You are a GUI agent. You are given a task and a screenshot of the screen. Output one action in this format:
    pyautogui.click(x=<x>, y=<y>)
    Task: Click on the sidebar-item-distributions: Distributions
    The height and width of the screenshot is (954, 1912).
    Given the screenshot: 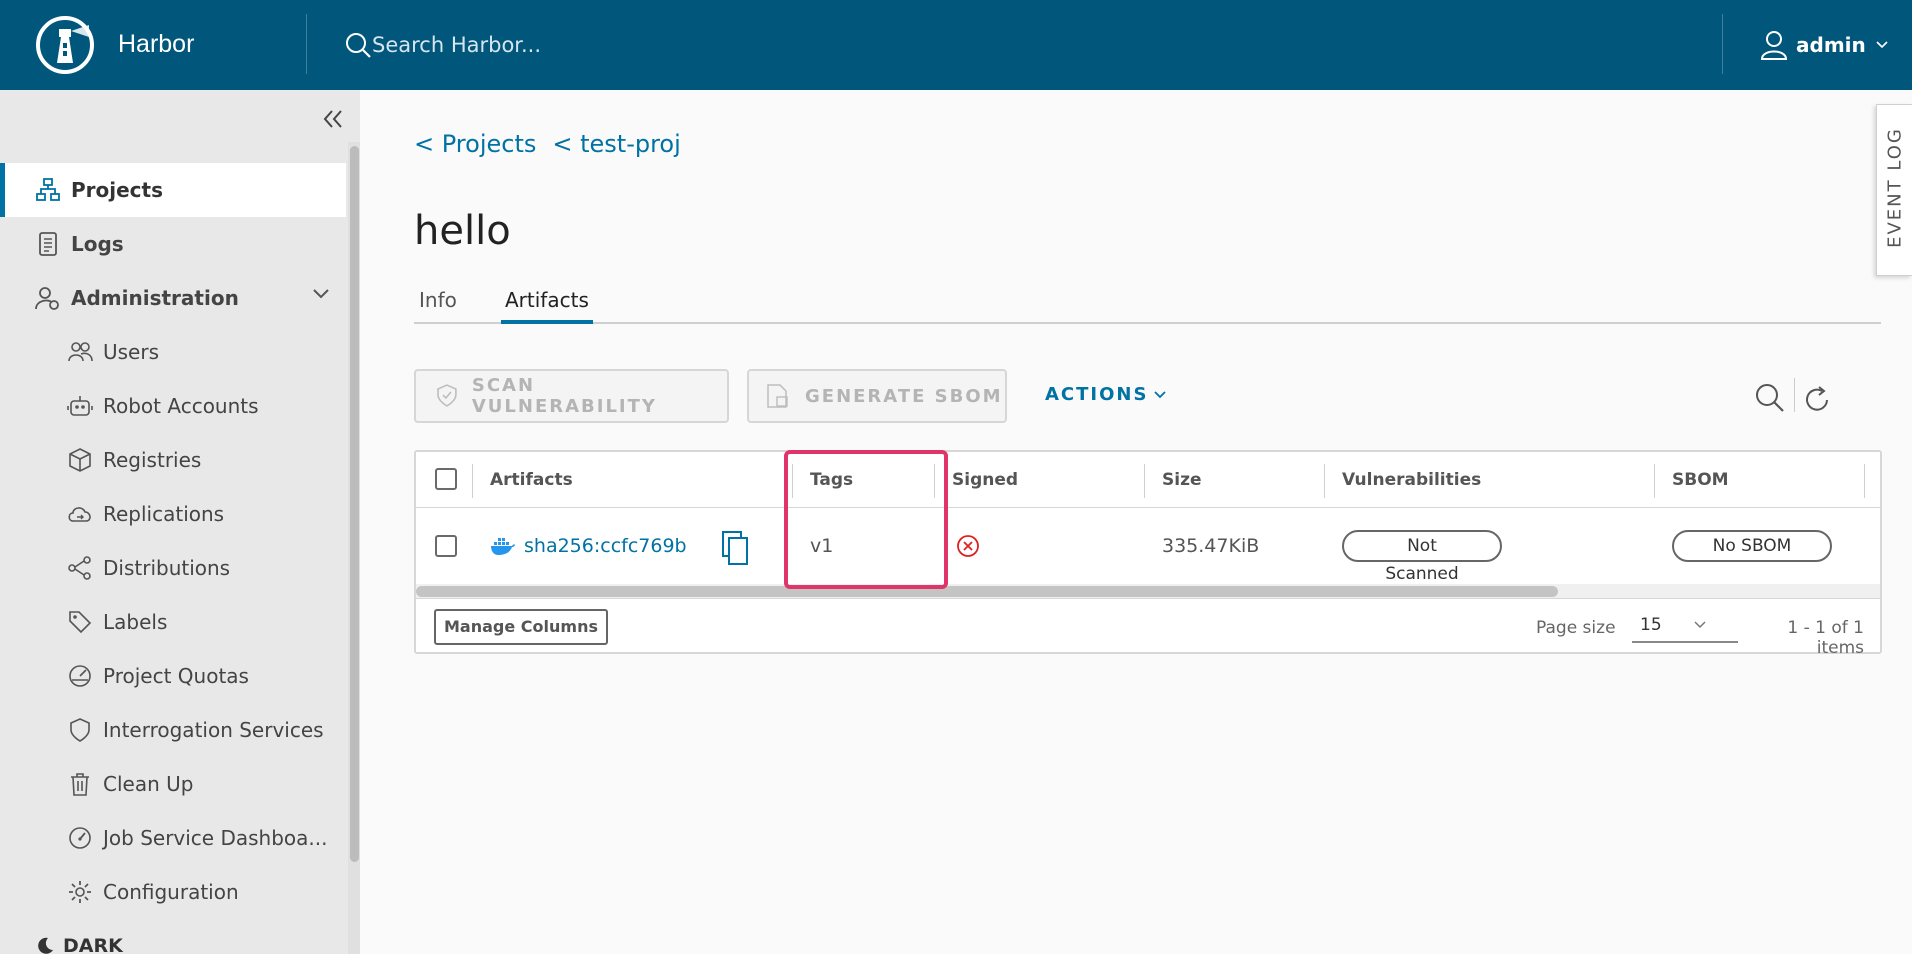 What is the action you would take?
    pyautogui.click(x=173, y=568)
    